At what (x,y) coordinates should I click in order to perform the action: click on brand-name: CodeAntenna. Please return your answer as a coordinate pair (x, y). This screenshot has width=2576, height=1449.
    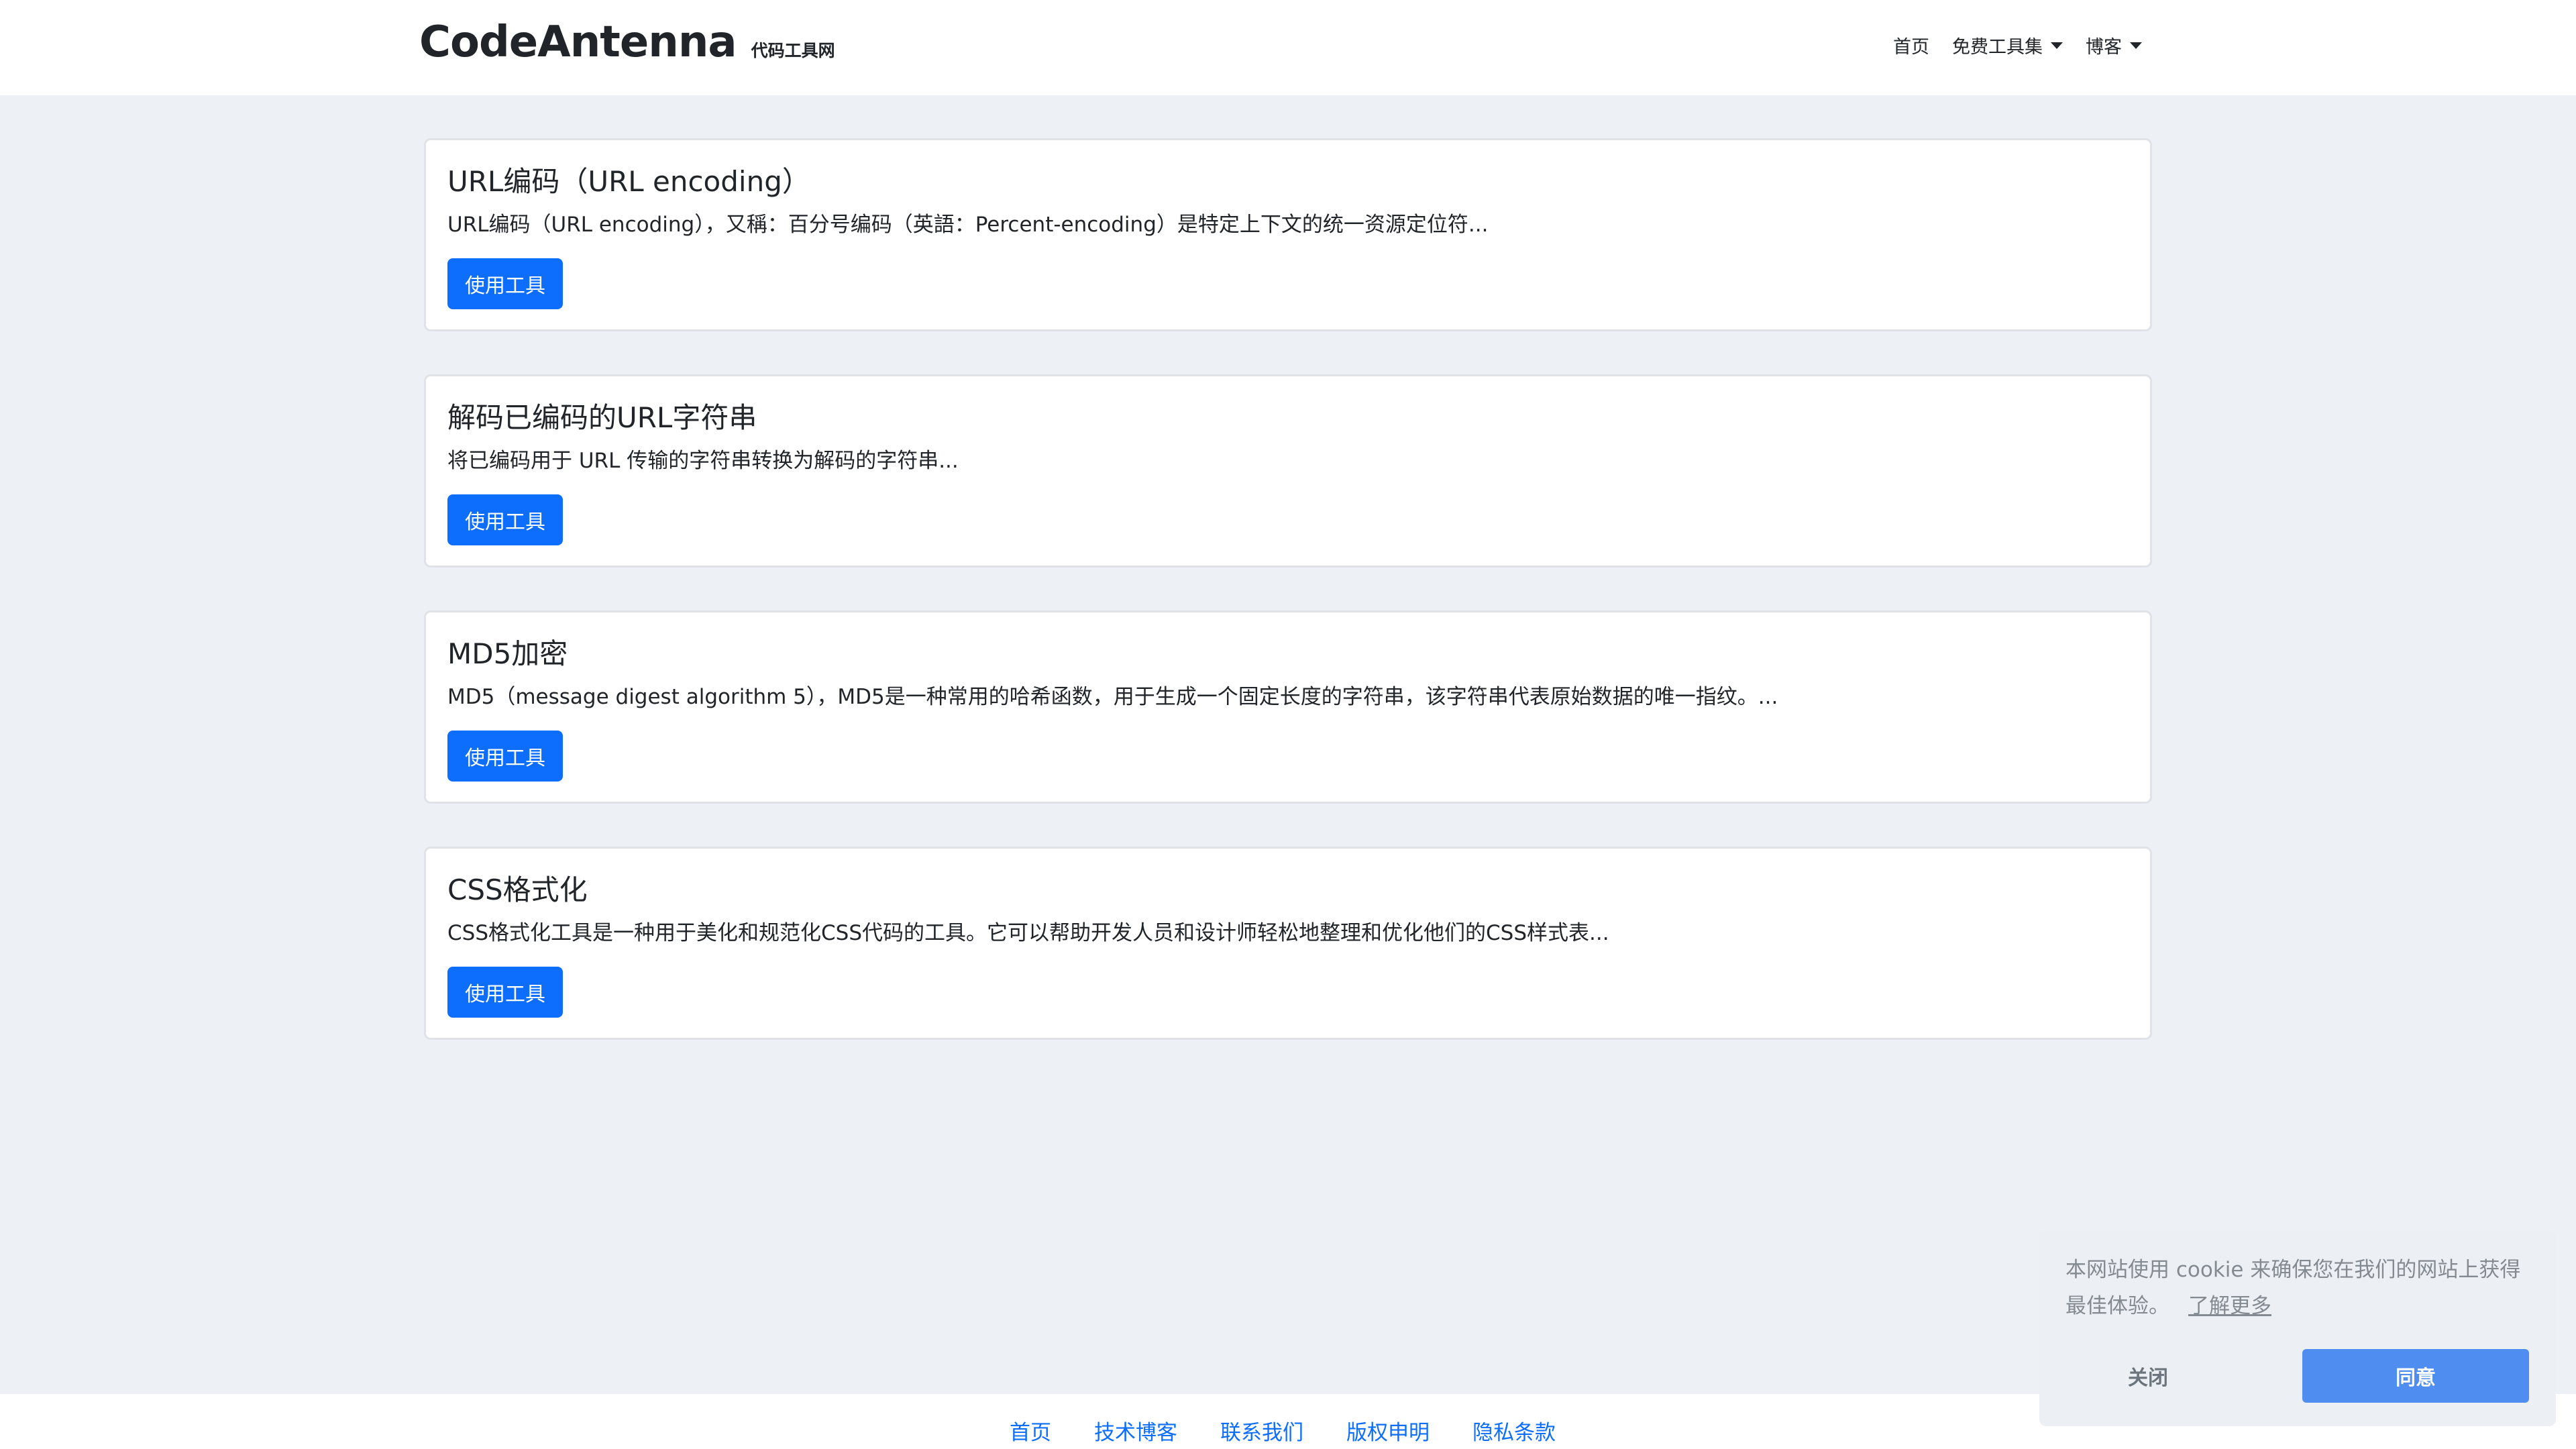
    Looking at the image, I should click on (578, 42).